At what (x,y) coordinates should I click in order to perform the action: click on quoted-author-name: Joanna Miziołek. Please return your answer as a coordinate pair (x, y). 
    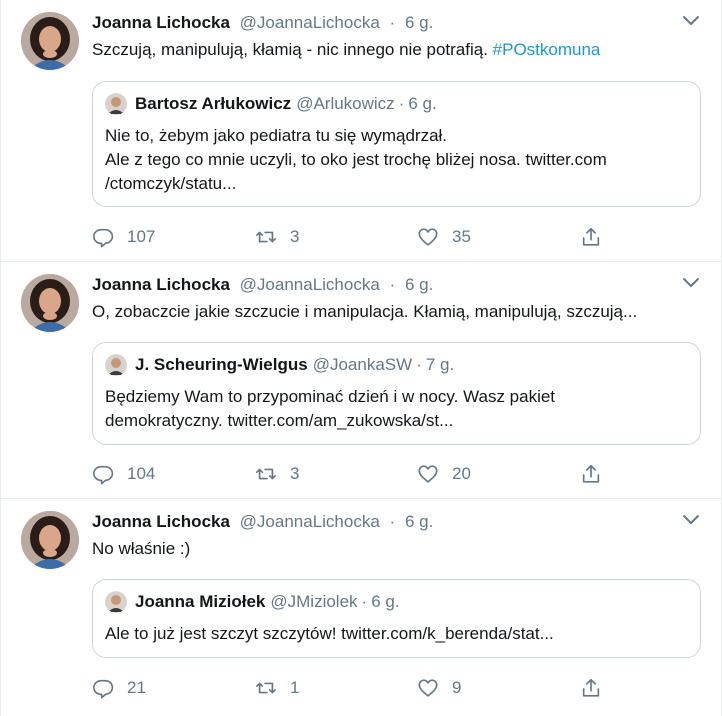
    Looking at the image, I should click on (200, 601).